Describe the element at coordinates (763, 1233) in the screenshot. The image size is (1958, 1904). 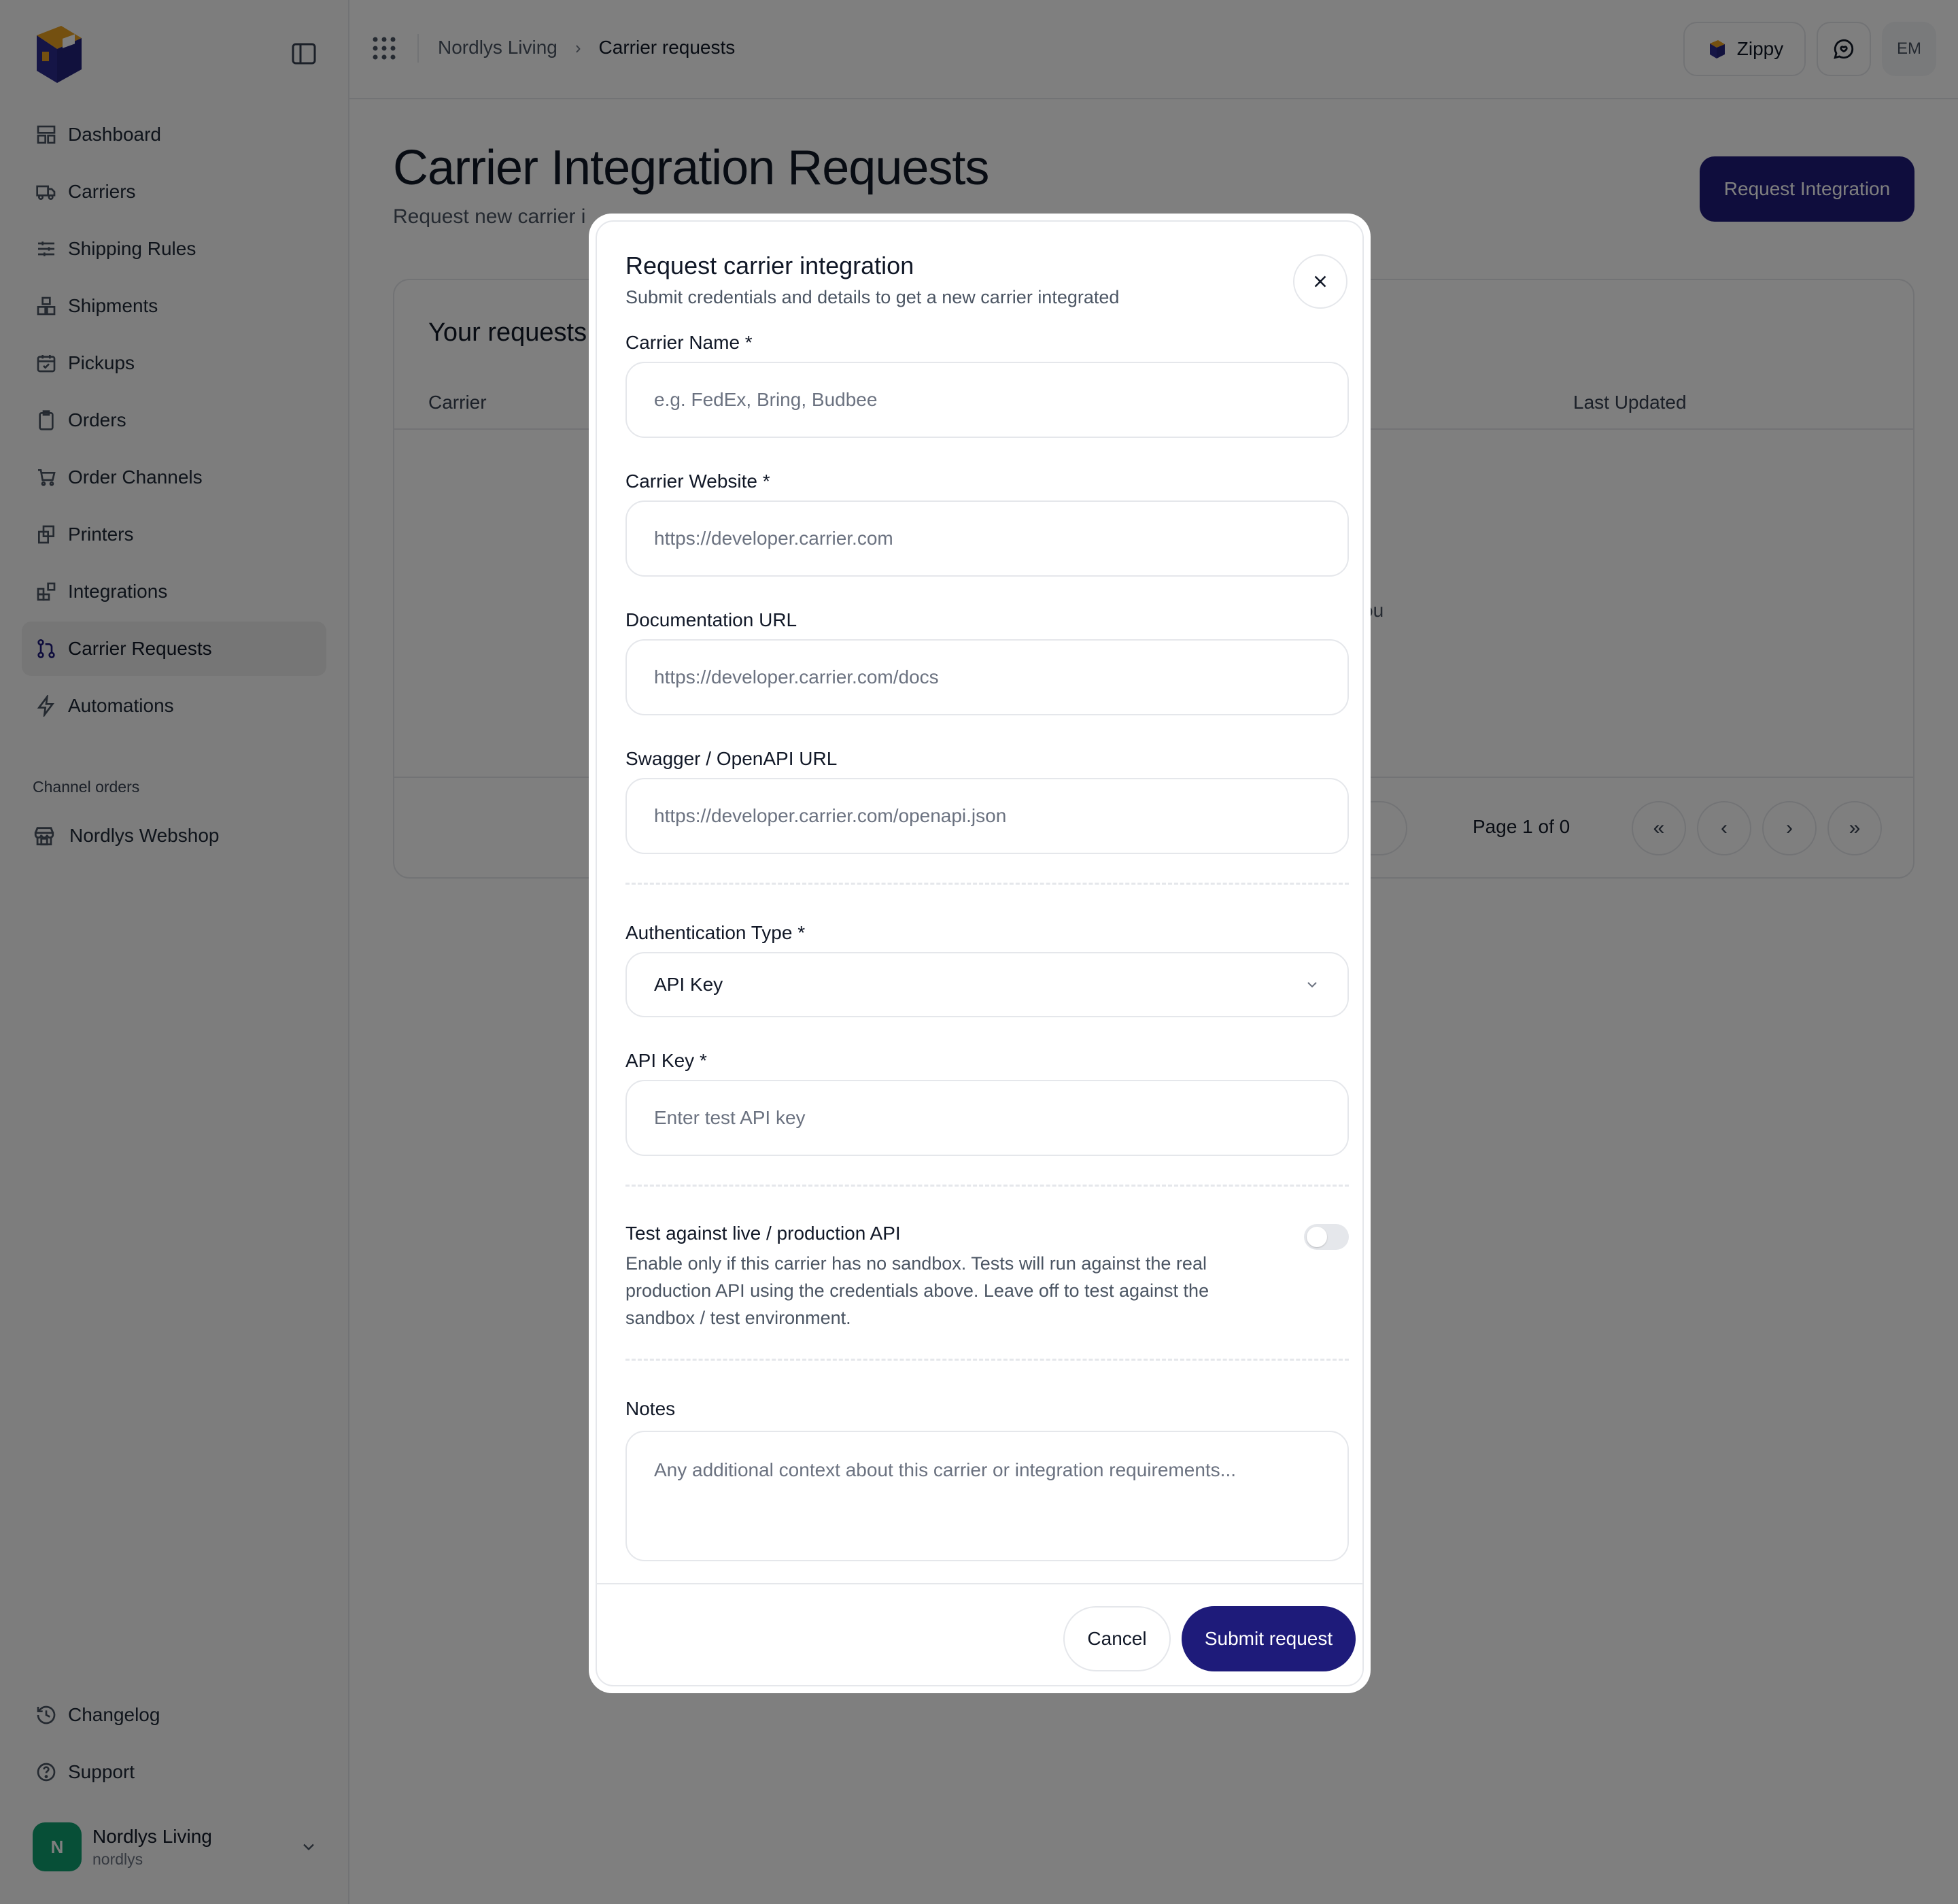
I see `live-api-title: Test against live / production API` at that location.